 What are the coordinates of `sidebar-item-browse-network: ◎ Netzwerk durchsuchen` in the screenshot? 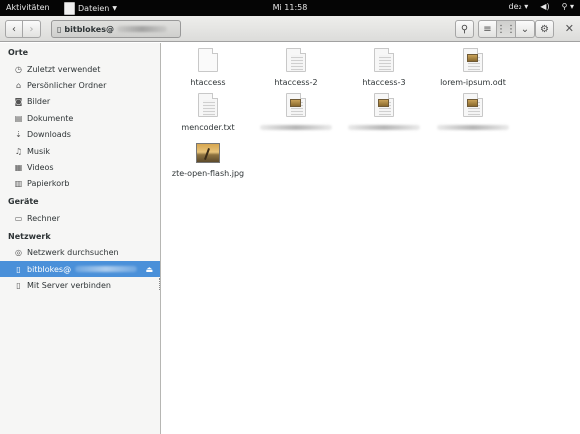 It's located at (80, 253).